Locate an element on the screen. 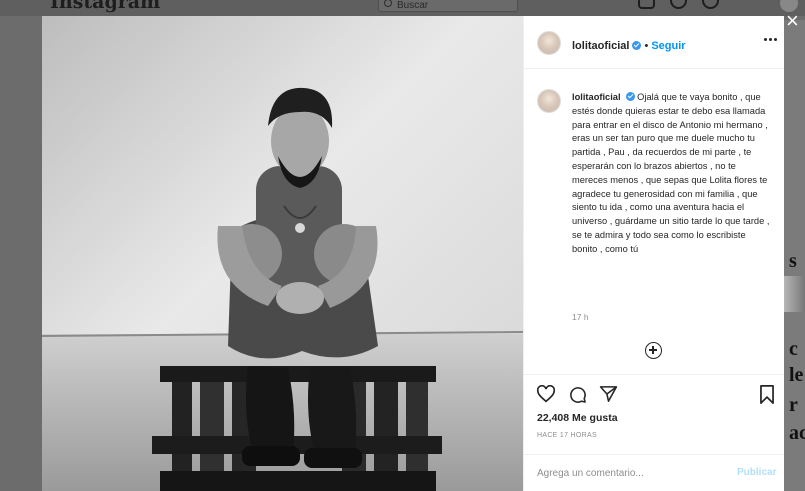 The height and width of the screenshot is (491, 805). comment-input is located at coordinates (627, 473).